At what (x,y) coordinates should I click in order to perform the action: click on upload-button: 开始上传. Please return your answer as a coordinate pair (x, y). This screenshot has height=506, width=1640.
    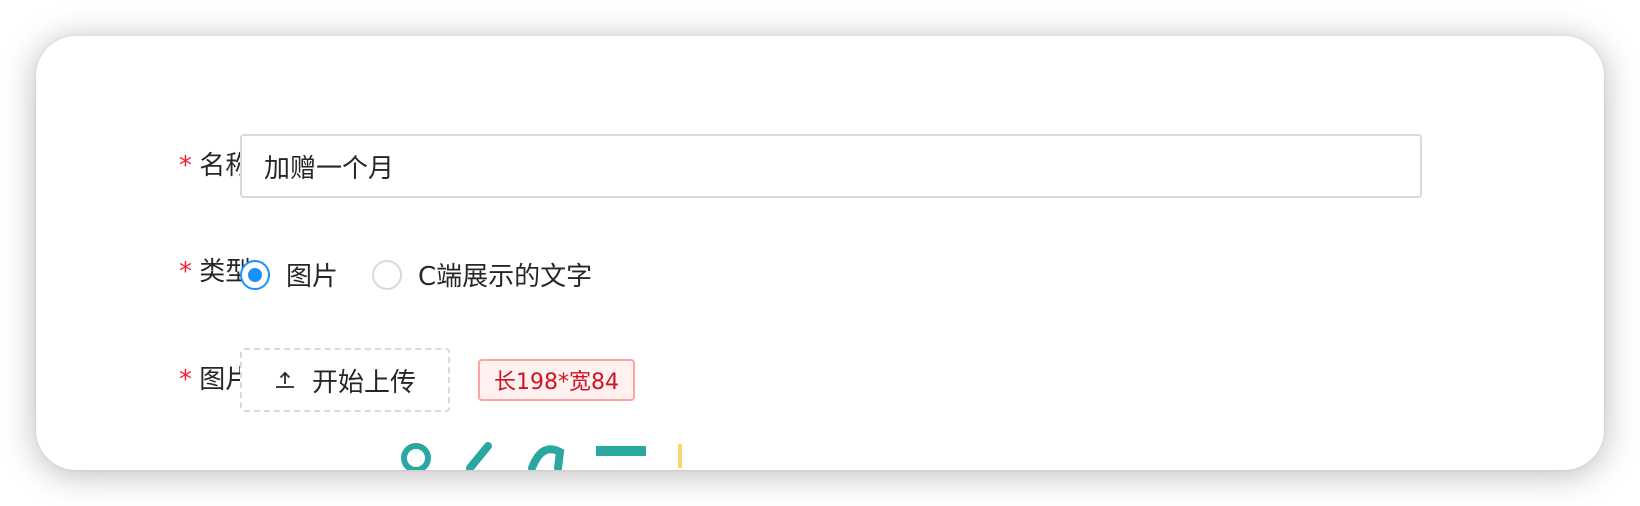
    Looking at the image, I should click on (345, 380).